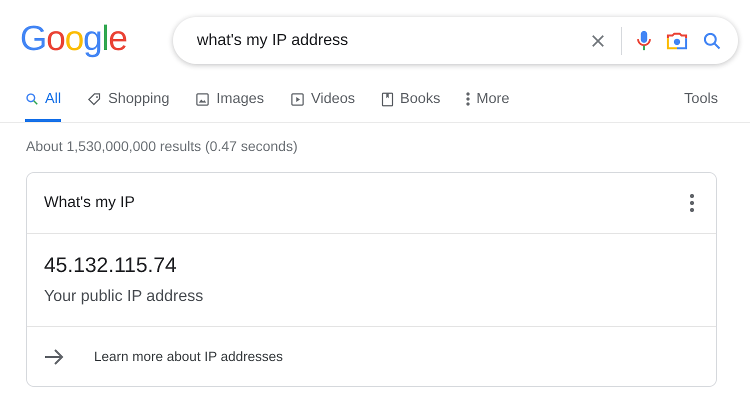 This screenshot has width=750, height=413. What do you see at coordinates (43, 104) in the screenshot?
I see `nav-tab: All` at bounding box center [43, 104].